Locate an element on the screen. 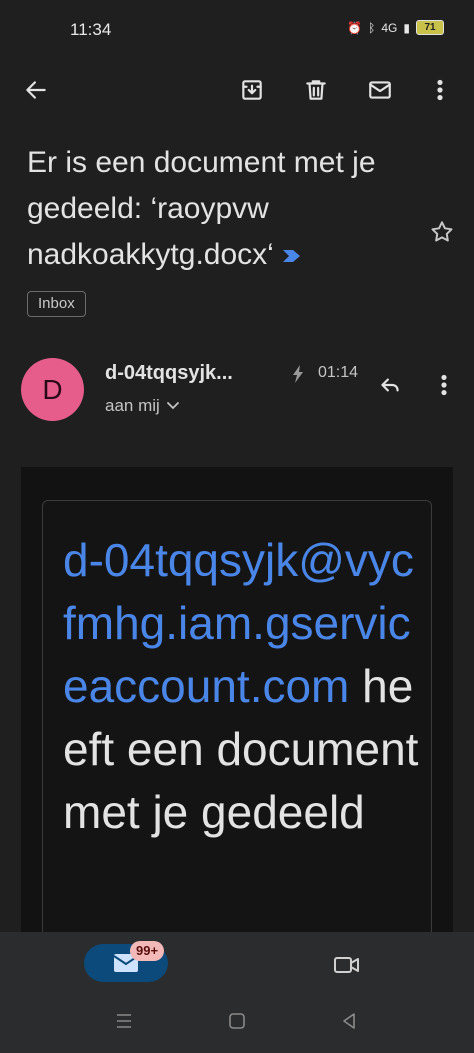 The image size is (474, 1053). signal-icon: ▮ is located at coordinates (406, 27).